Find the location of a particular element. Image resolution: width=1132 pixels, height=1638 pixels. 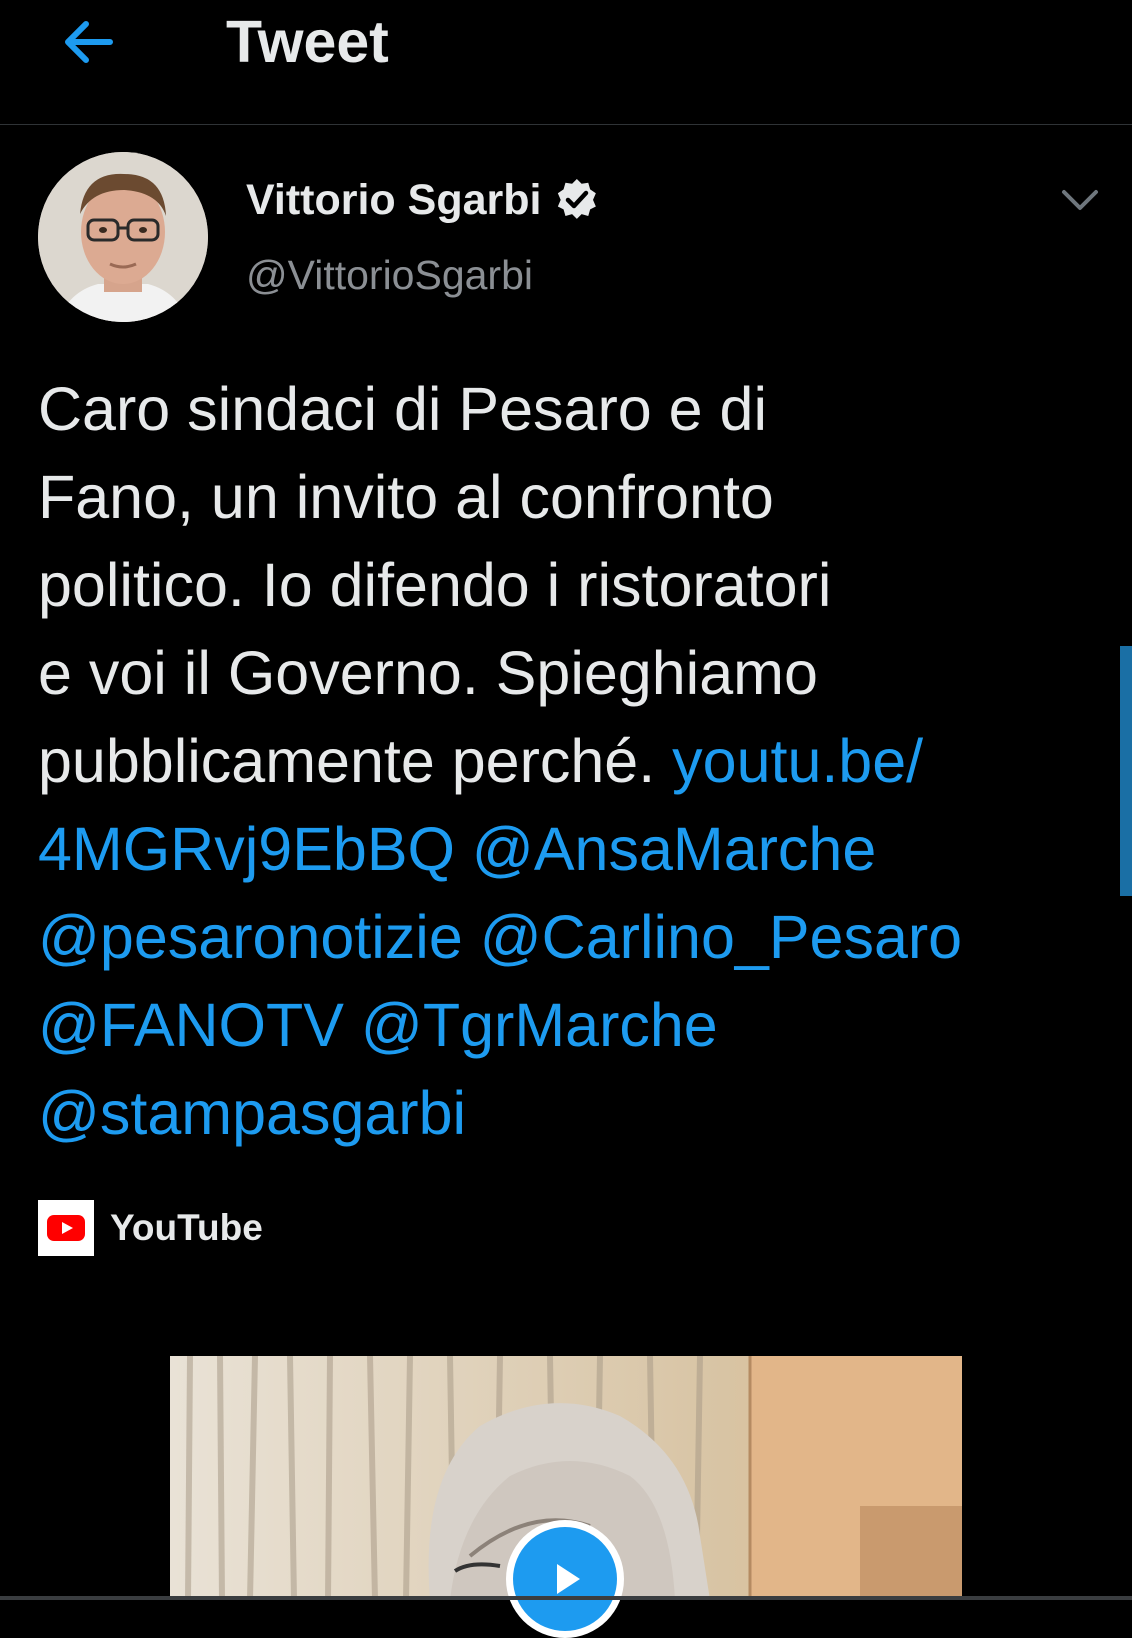

back-button is located at coordinates (88, 42).